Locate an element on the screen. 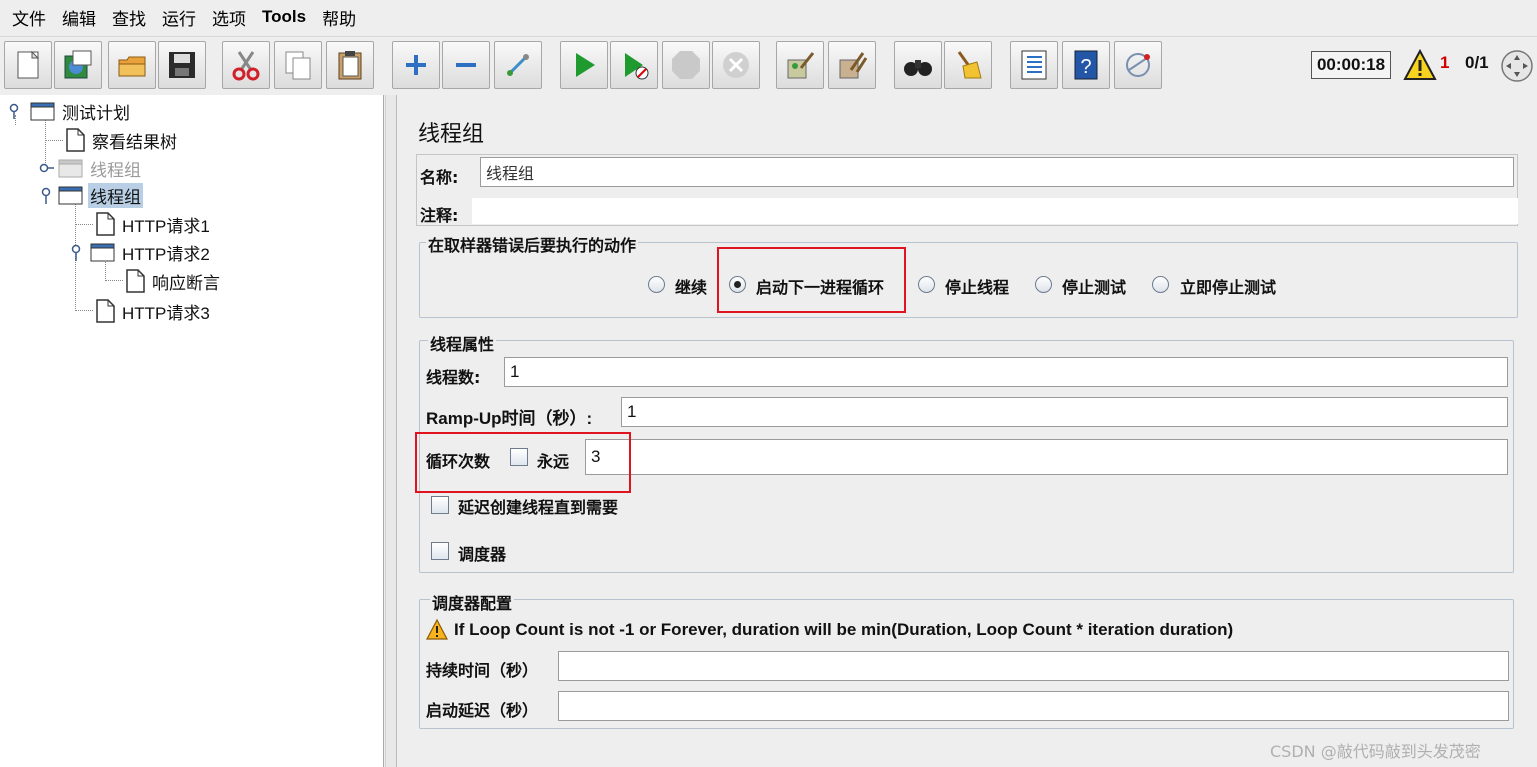 The width and height of the screenshot is (1537, 767). scheduler-checkbox is located at coordinates (440, 551).